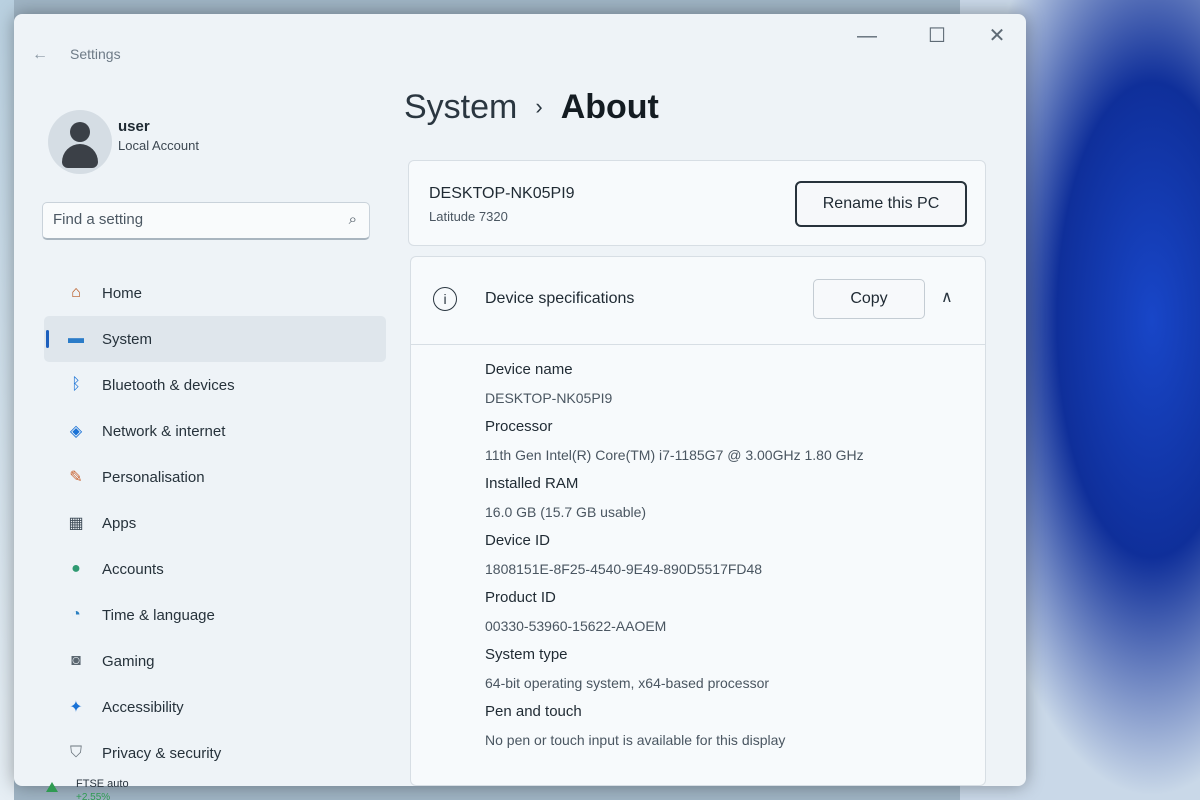 The image size is (1200, 800). I want to click on avatar-body-shape, so click(80, 156).